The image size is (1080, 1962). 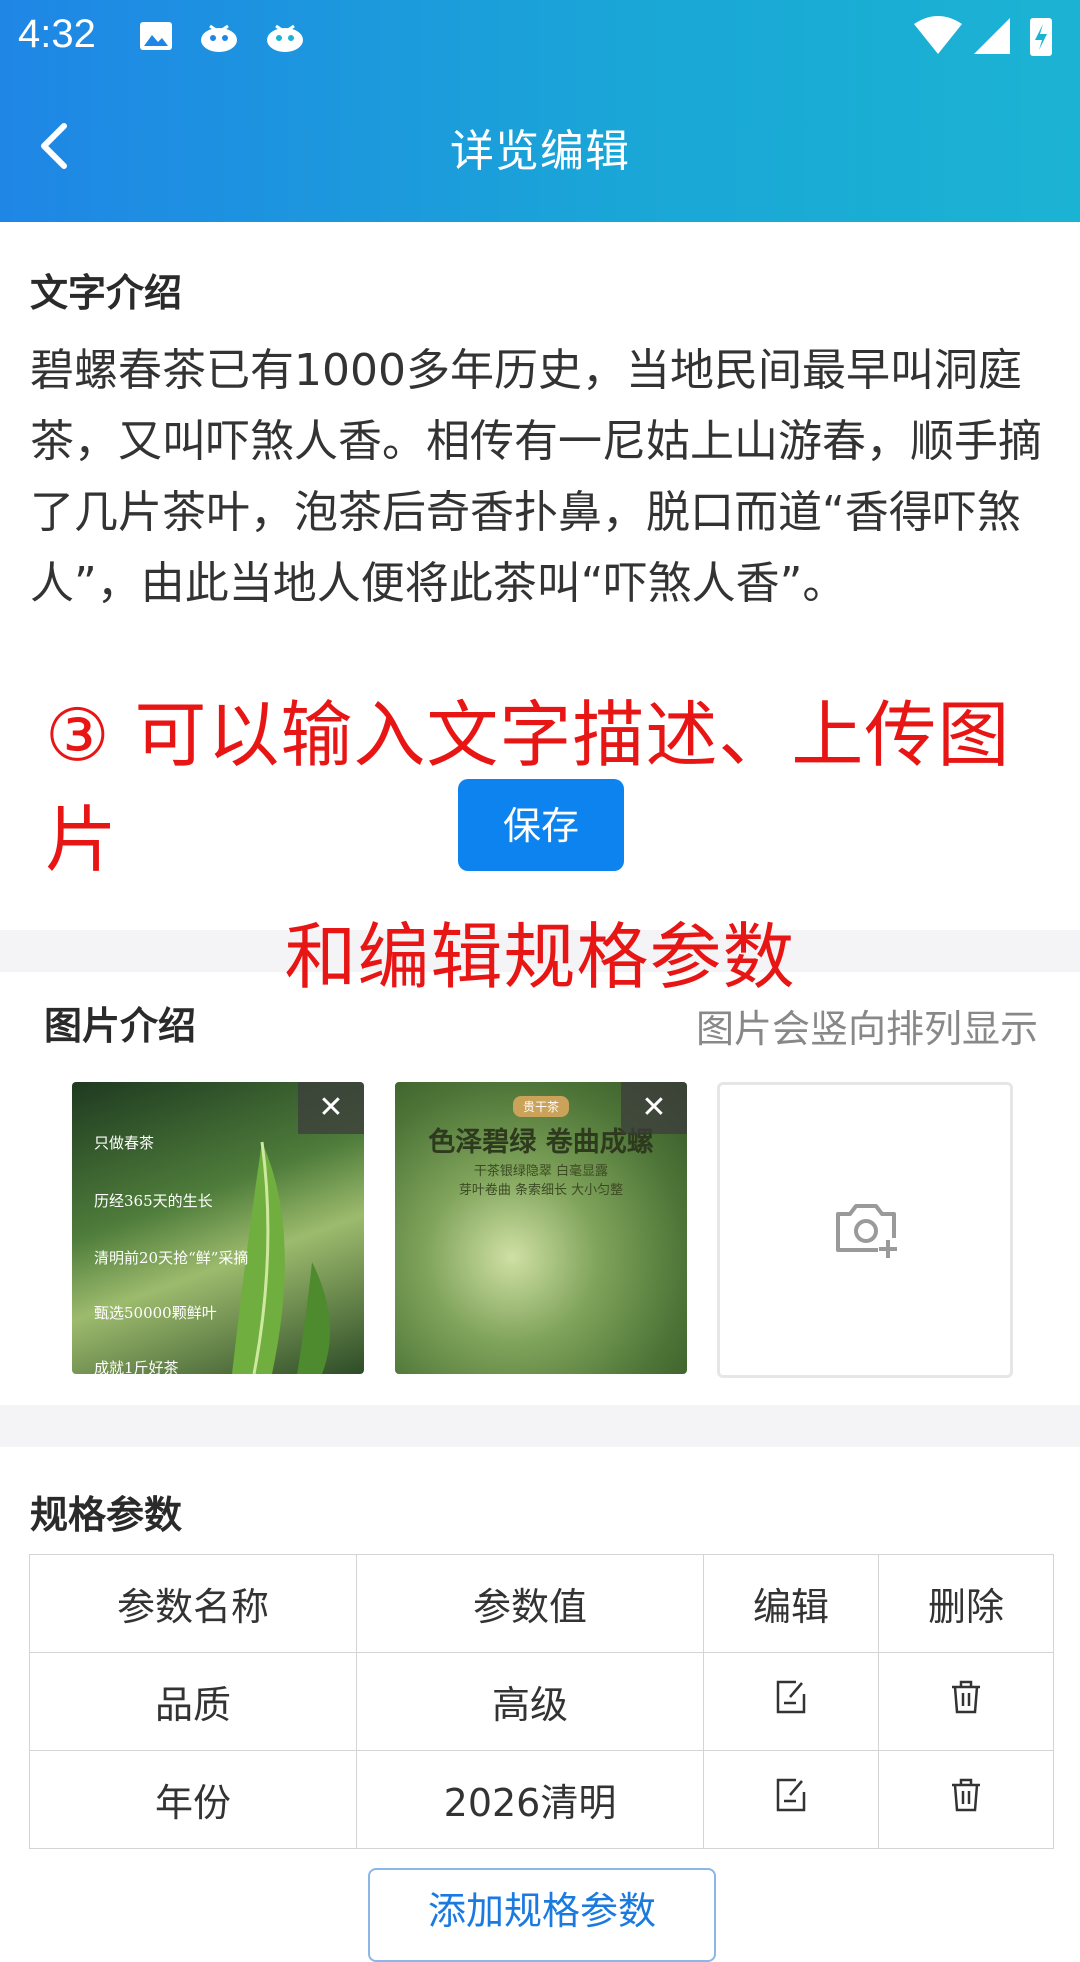 I want to click on annotation-line-2: 和编辑规格参数, so click(x=540, y=957).